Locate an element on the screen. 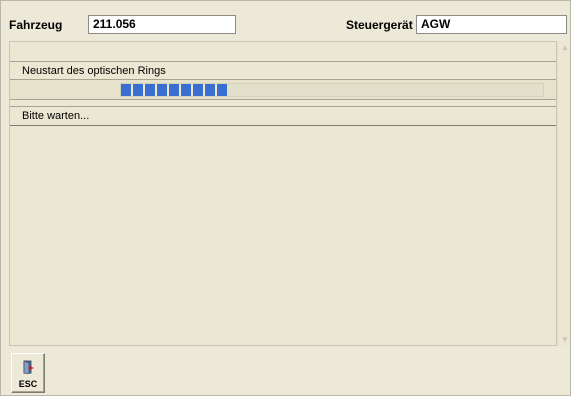 Image resolution: width=571 pixels, height=396 pixels. progress-bar is located at coordinates (332, 90).